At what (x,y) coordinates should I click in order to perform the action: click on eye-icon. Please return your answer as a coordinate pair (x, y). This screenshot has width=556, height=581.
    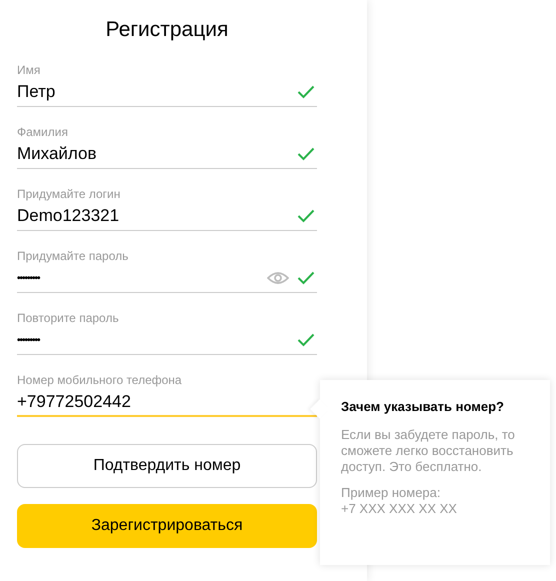
    Looking at the image, I should click on (278, 278).